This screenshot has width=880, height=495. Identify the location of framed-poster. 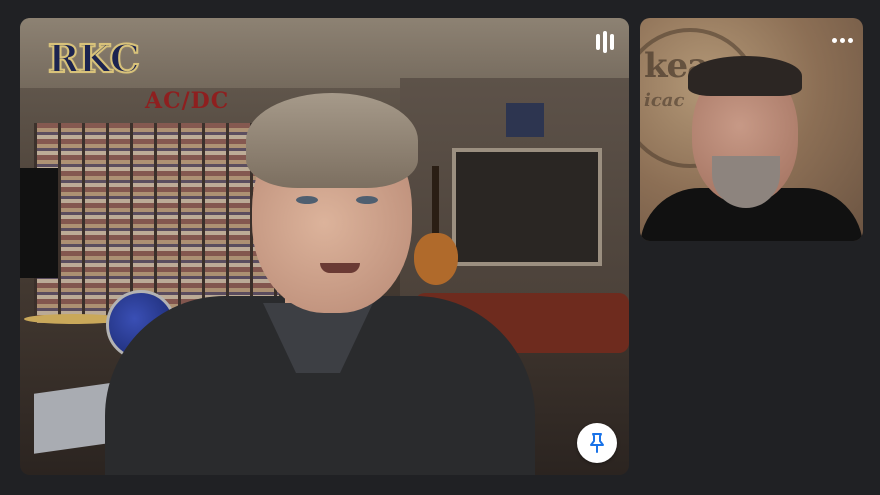
(527, 207).